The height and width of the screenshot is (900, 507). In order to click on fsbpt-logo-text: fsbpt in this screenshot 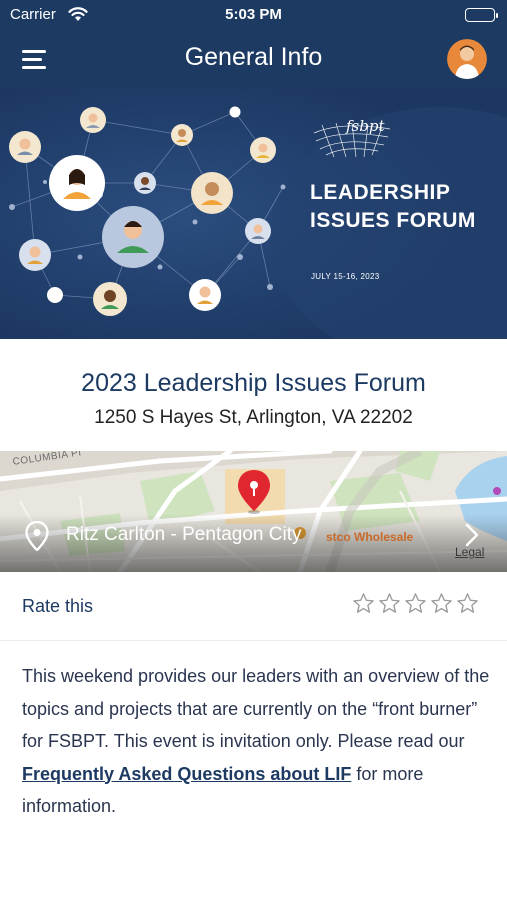, I will do `click(365, 126)`.